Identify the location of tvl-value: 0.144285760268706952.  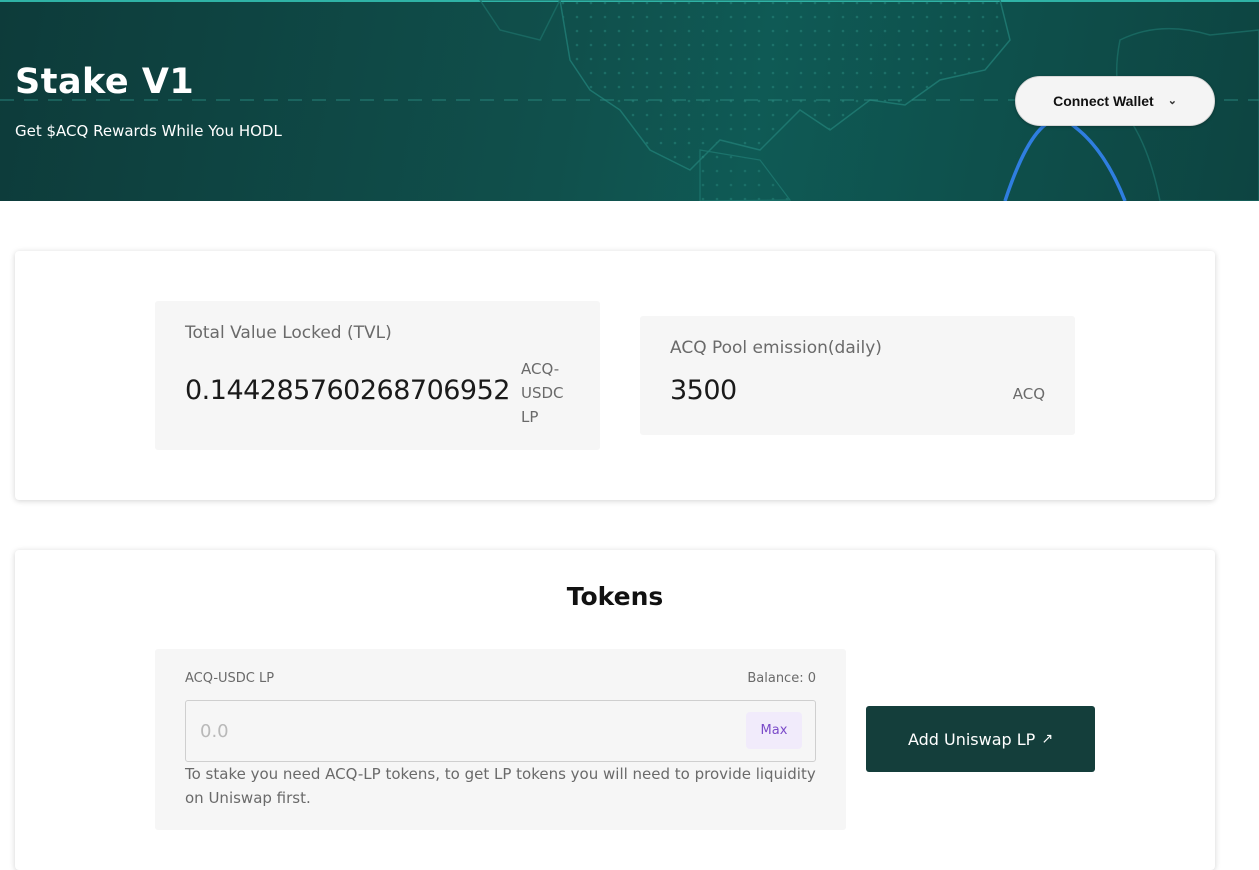
(347, 390).